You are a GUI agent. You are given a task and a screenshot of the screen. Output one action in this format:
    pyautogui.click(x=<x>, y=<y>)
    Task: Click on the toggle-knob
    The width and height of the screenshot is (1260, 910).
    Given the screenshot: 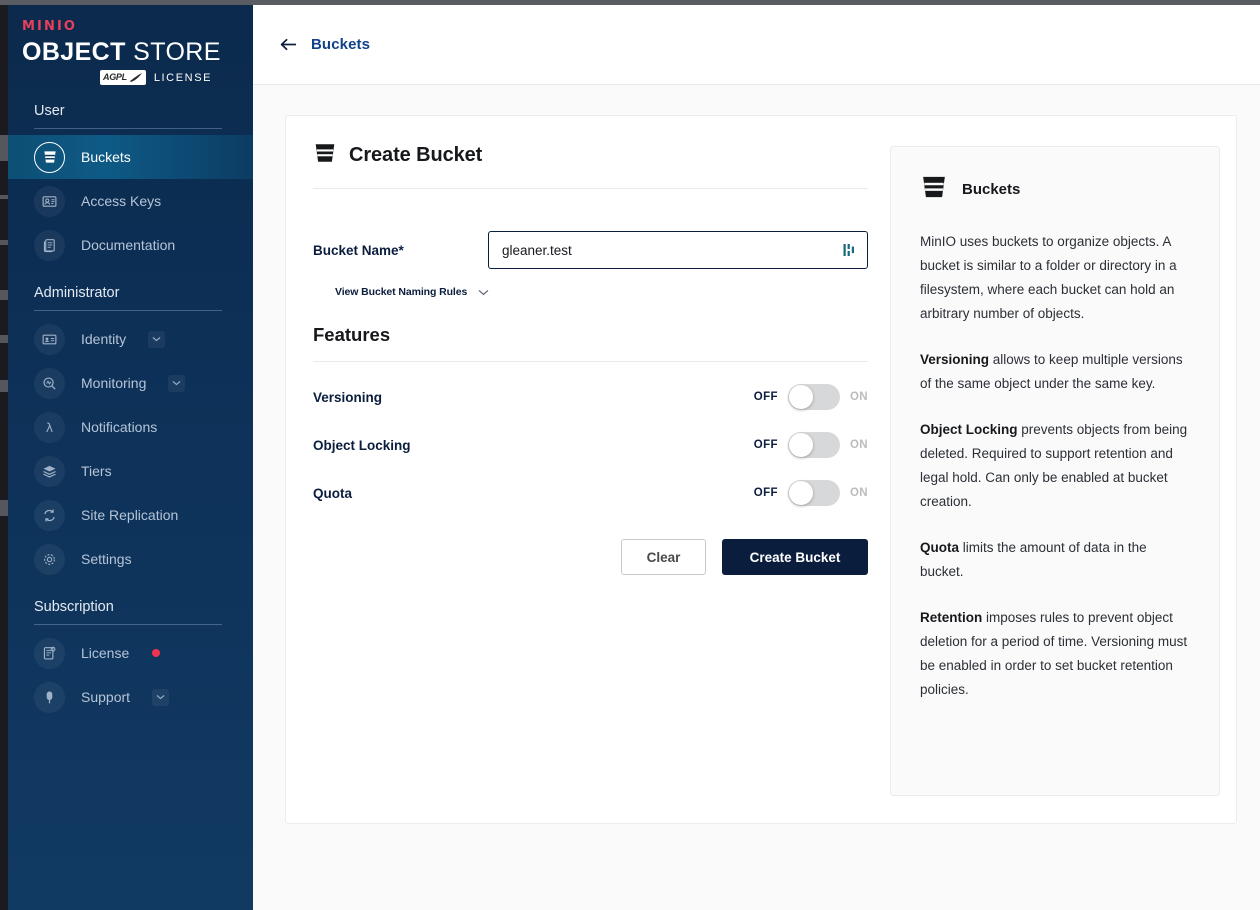 What is the action you would take?
    pyautogui.click(x=800, y=493)
    